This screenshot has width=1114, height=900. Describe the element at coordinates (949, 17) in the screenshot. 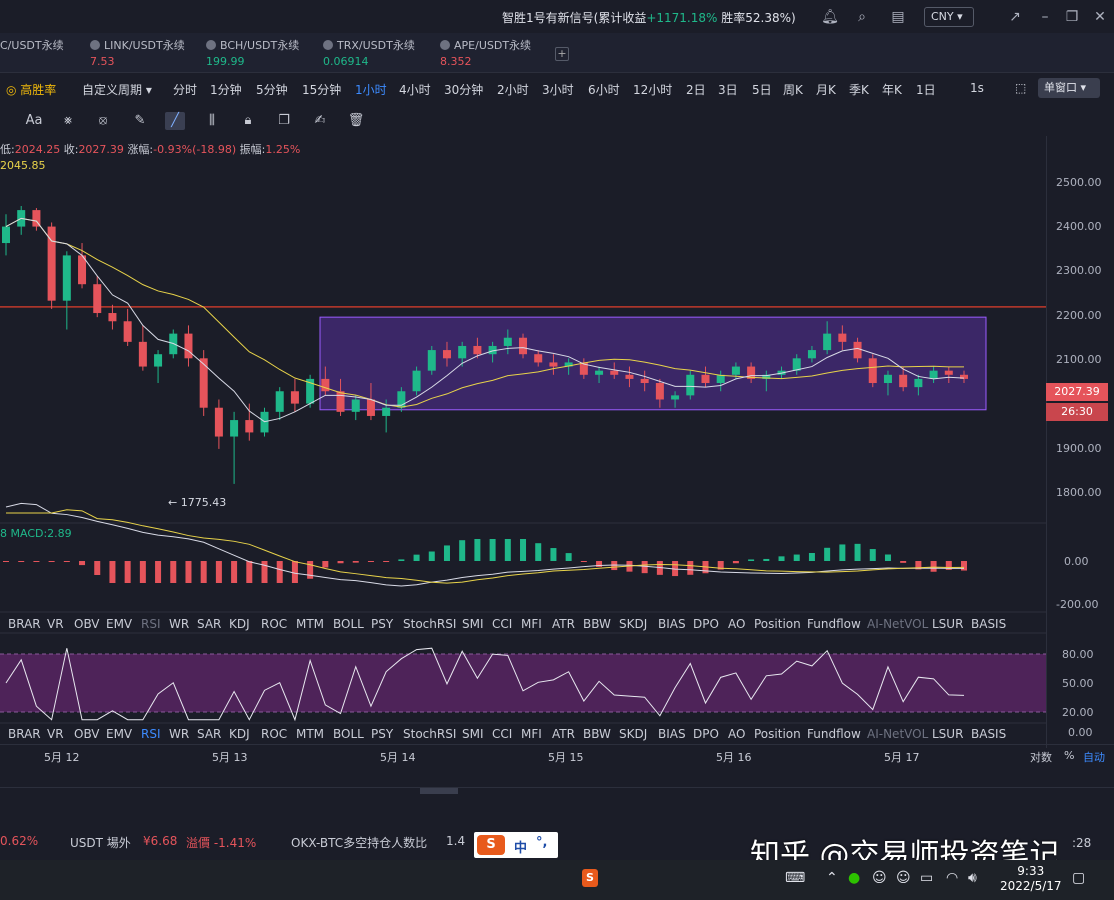

I see `currency-select: CNY ▾` at that location.